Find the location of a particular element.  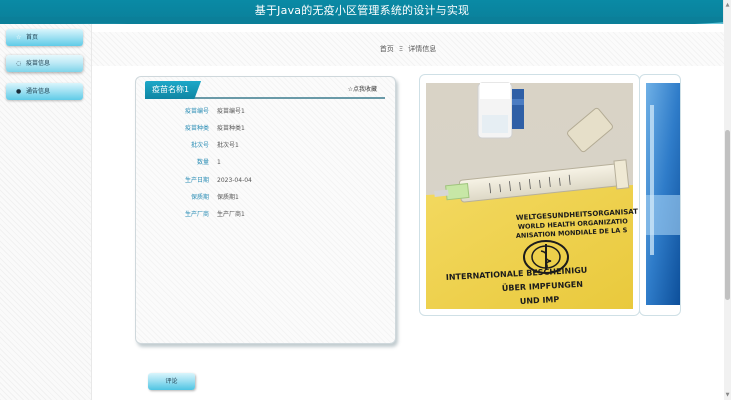

detail-row-vaccine-number: 疫苗编号 疫苗编号1 is located at coordinates (265, 112).